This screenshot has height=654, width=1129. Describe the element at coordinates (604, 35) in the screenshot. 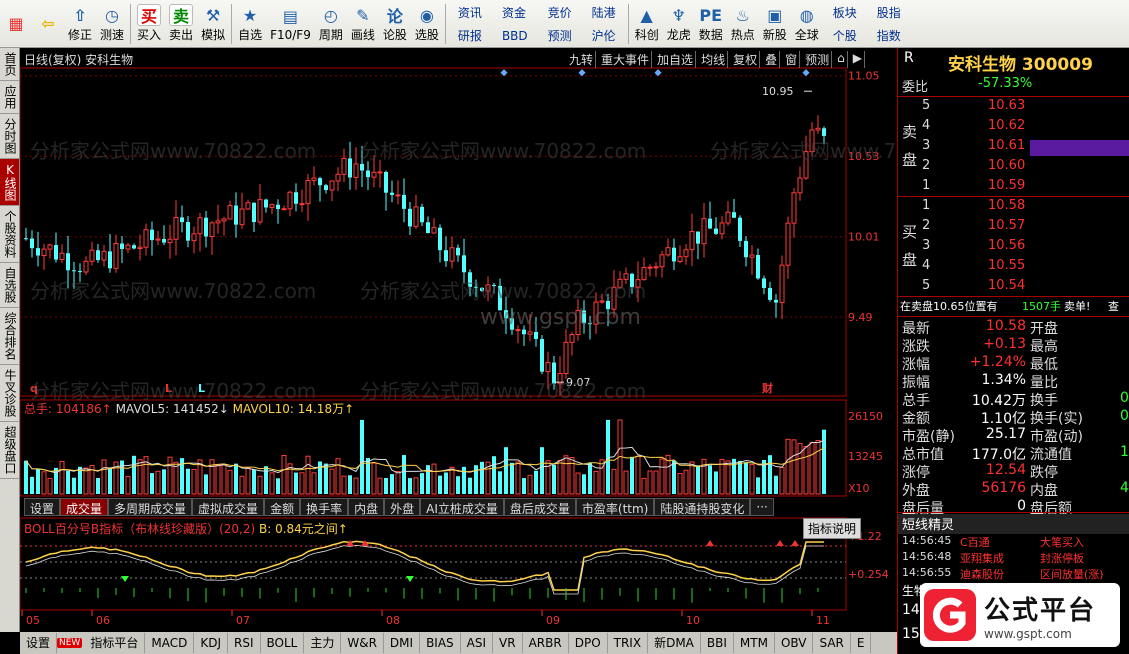

I see `toolbar-grid-button: 沪伦` at that location.